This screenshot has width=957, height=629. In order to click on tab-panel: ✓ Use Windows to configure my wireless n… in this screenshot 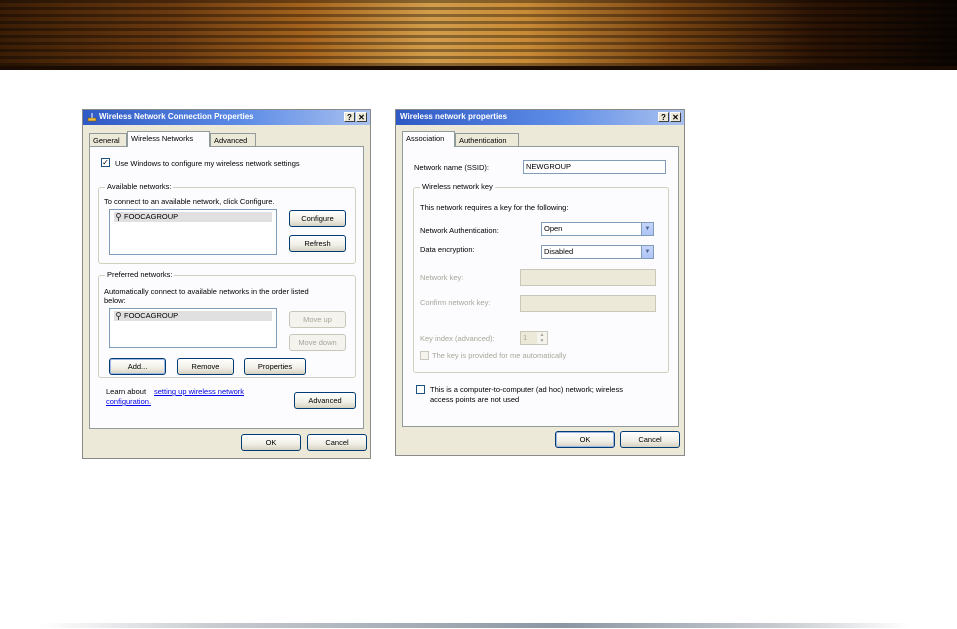, I will do `click(226, 287)`.